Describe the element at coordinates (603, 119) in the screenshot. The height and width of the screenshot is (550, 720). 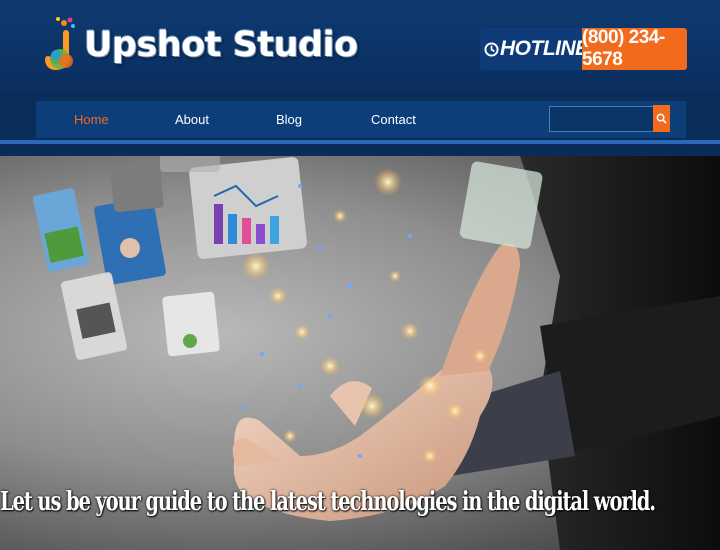
I see `search-input` at that location.